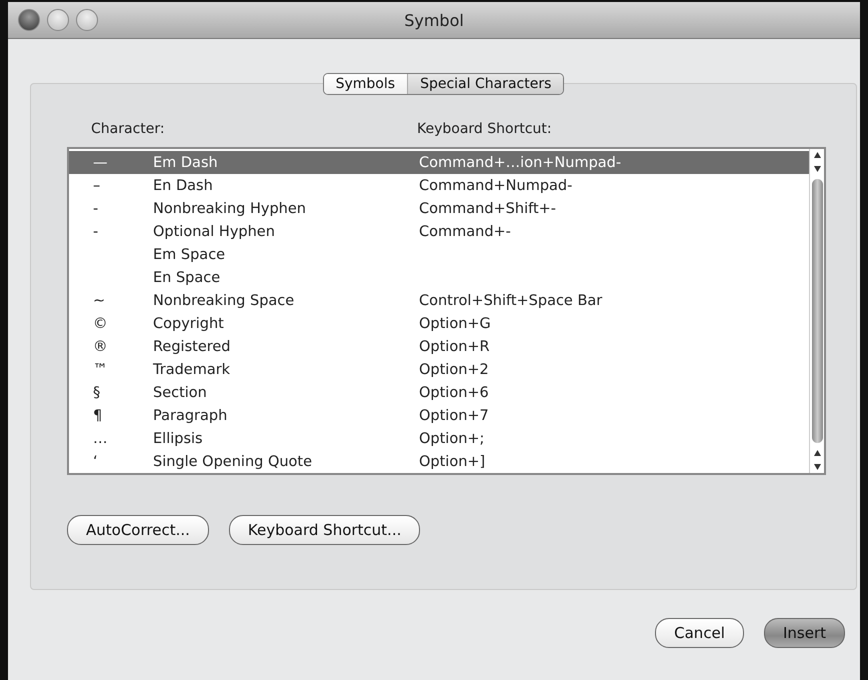 The width and height of the screenshot is (868, 680). Describe the element at coordinates (488, 208) in the screenshot. I see `shortcut-cell-text: Command+Shift+-` at that location.